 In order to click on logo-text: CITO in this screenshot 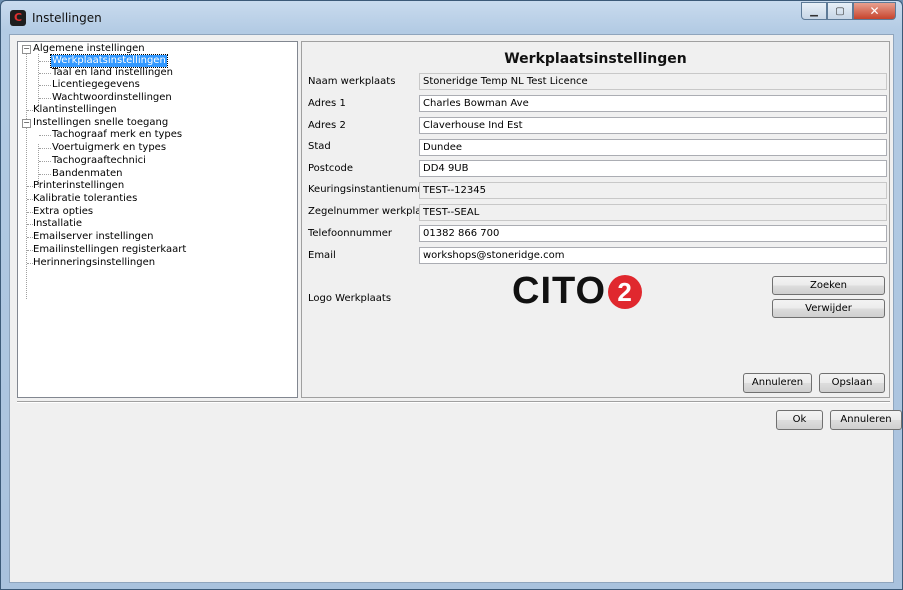, I will do `click(559, 291)`.